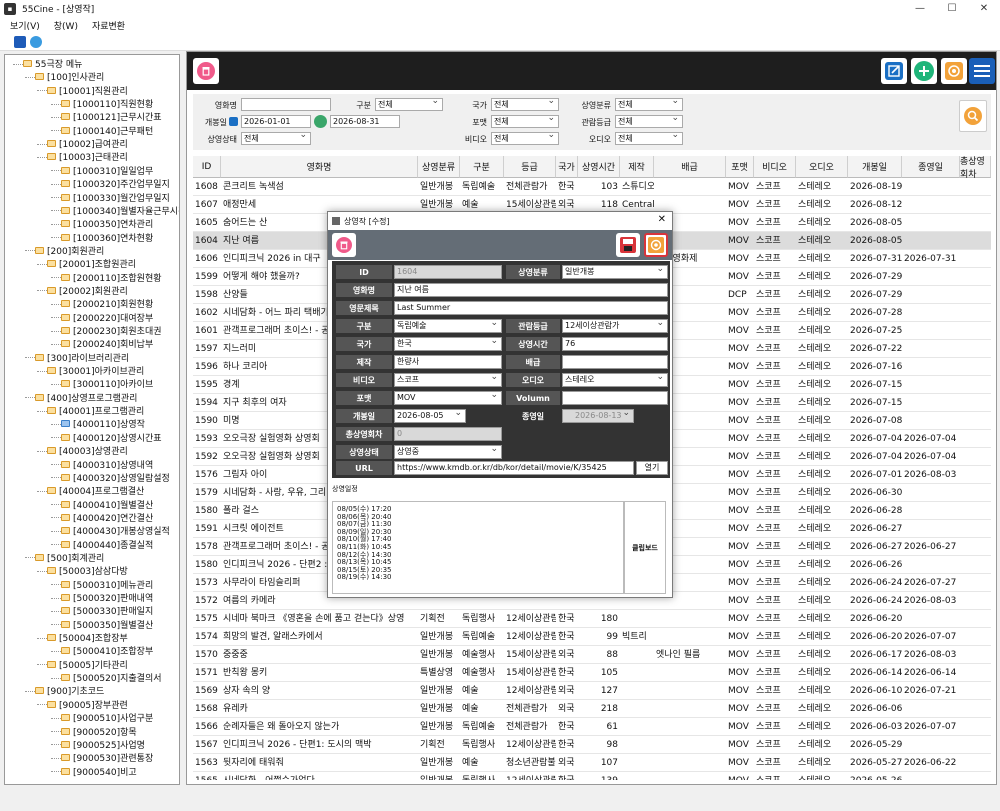 Image resolution: width=1000 pixels, height=811 pixels. Describe the element at coordinates (320, 121) in the screenshot. I see `date-range-icon` at that location.